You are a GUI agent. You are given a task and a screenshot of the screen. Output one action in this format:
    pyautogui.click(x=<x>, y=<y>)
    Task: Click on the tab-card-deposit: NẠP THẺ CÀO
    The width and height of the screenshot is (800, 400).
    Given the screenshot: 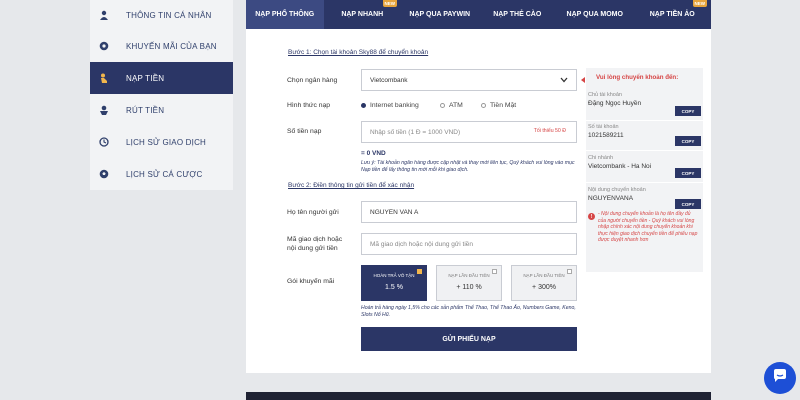 What is the action you would take?
    pyautogui.click(x=518, y=14)
    